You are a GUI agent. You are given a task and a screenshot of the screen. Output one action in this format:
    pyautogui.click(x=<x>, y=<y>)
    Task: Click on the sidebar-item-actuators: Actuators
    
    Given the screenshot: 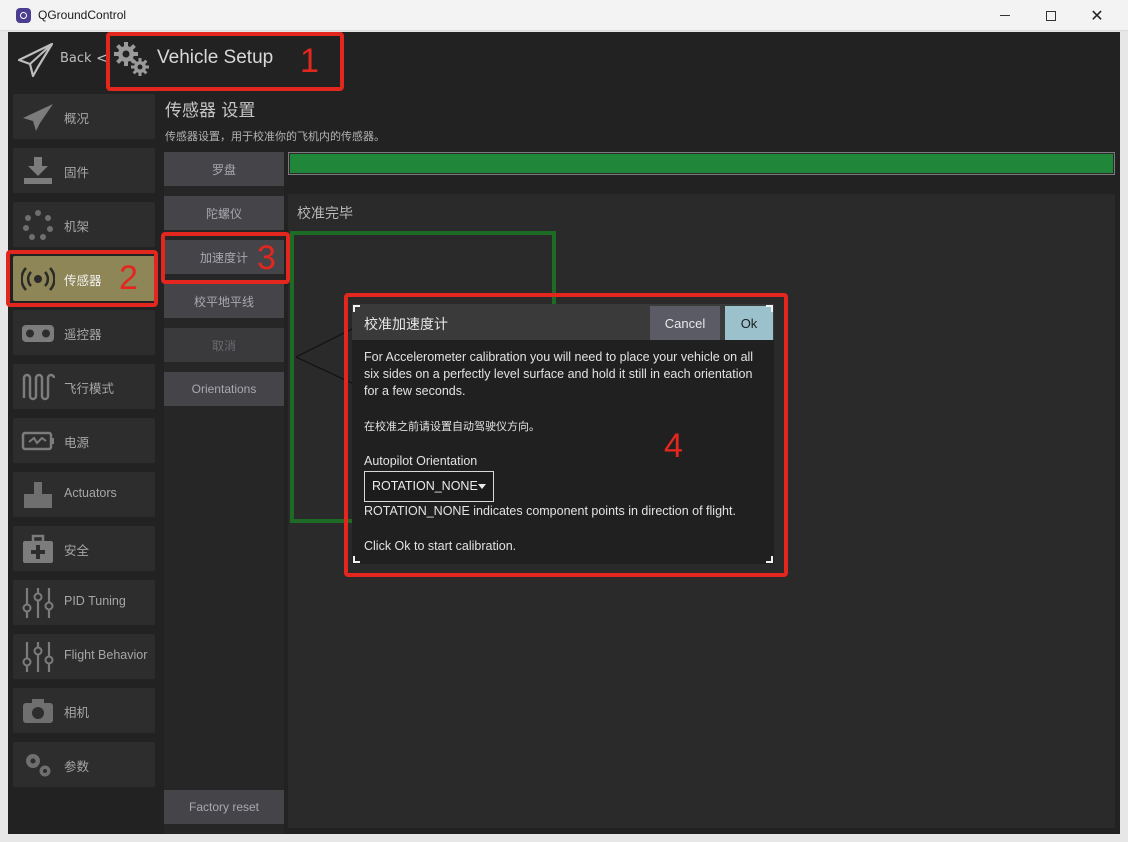 What is the action you would take?
    pyautogui.click(x=84, y=494)
    